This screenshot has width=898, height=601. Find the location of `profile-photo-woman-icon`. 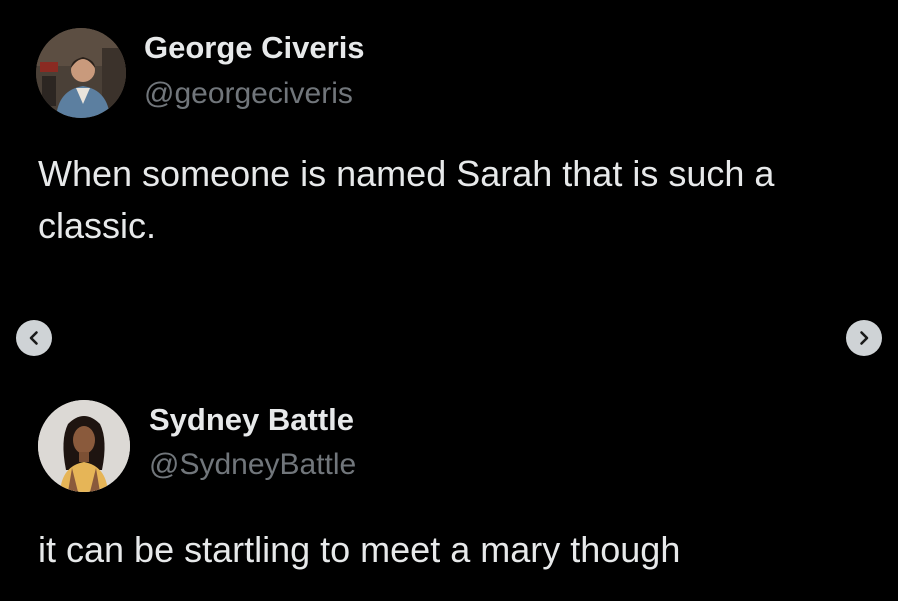

profile-photo-woman-icon is located at coordinates (84, 446).